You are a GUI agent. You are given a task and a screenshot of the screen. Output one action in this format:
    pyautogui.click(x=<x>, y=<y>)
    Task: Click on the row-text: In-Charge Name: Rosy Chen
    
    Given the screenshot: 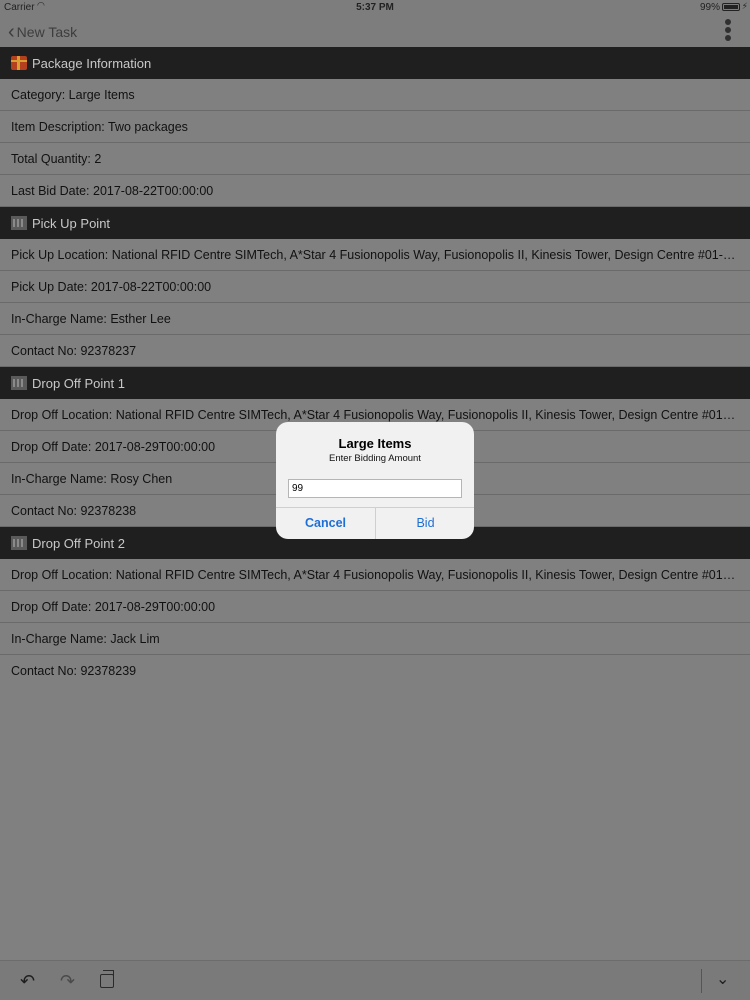 What is the action you would take?
    pyautogui.click(x=92, y=478)
    